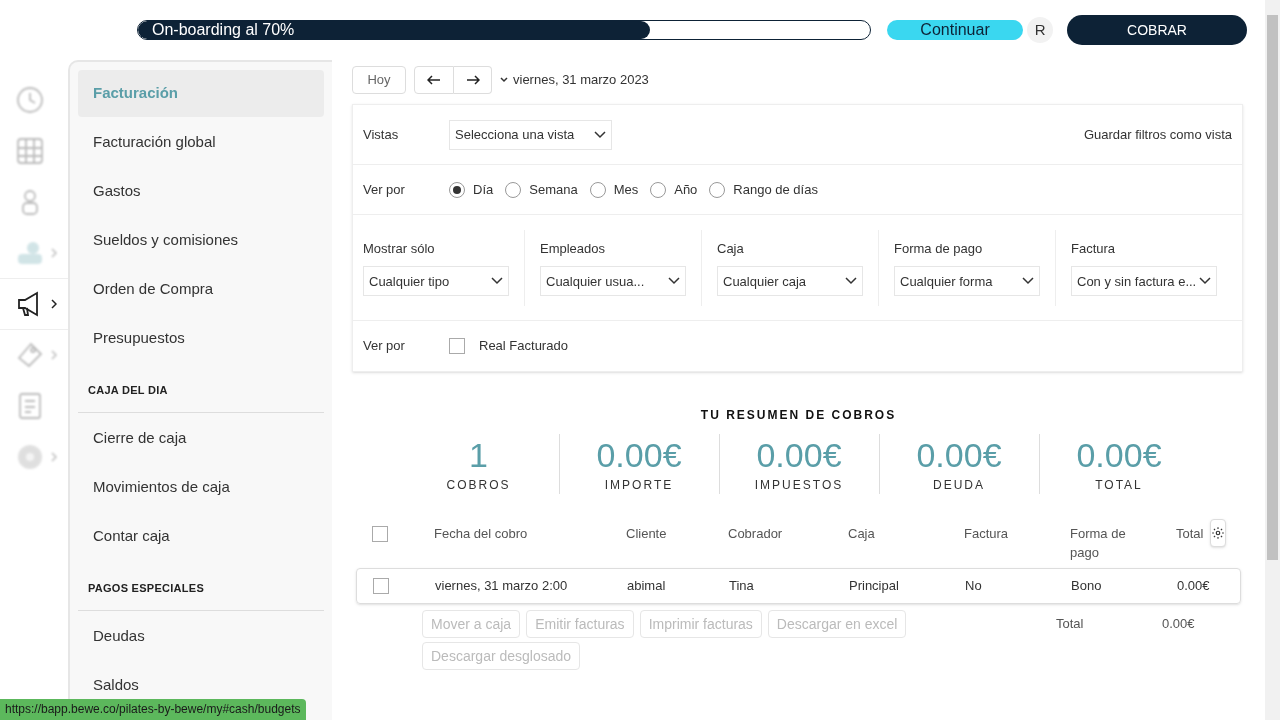 This screenshot has height=720, width=1280. What do you see at coordinates (1040, 30) in the screenshot?
I see `avatar: R` at bounding box center [1040, 30].